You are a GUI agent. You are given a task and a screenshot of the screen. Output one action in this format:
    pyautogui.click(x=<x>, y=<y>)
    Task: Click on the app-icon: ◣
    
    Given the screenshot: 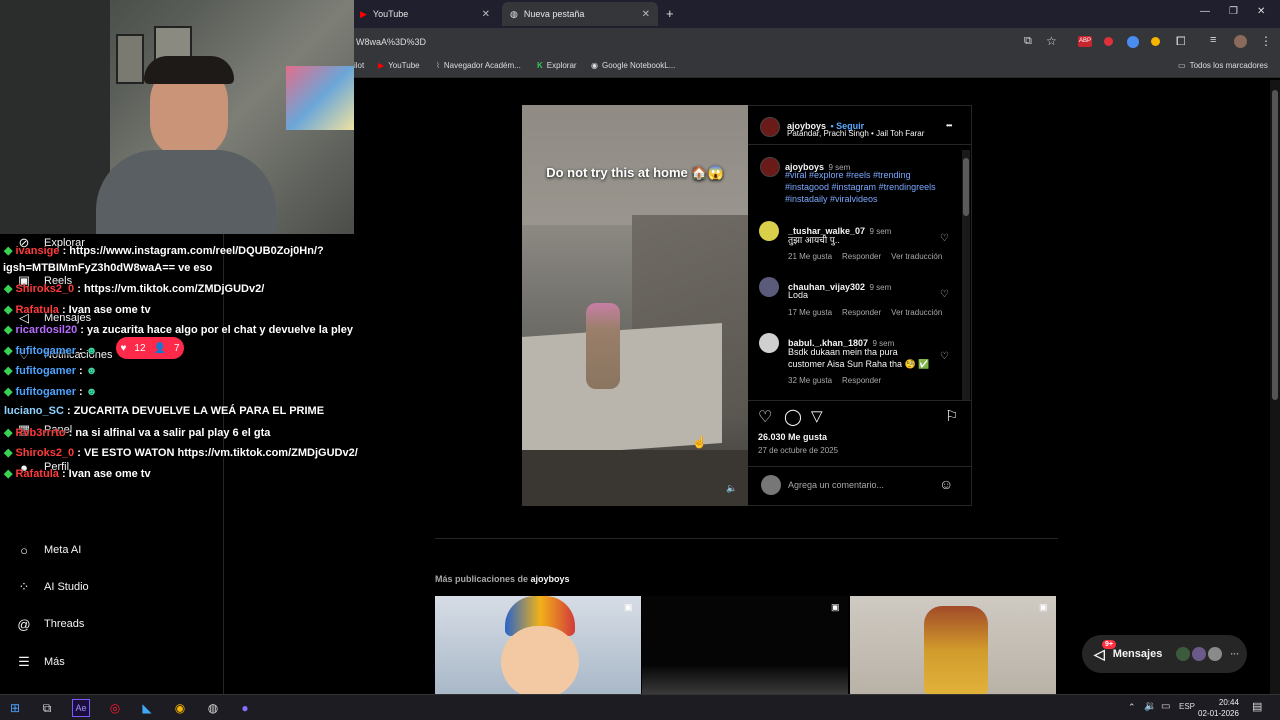 What is the action you would take?
    pyautogui.click(x=147, y=708)
    